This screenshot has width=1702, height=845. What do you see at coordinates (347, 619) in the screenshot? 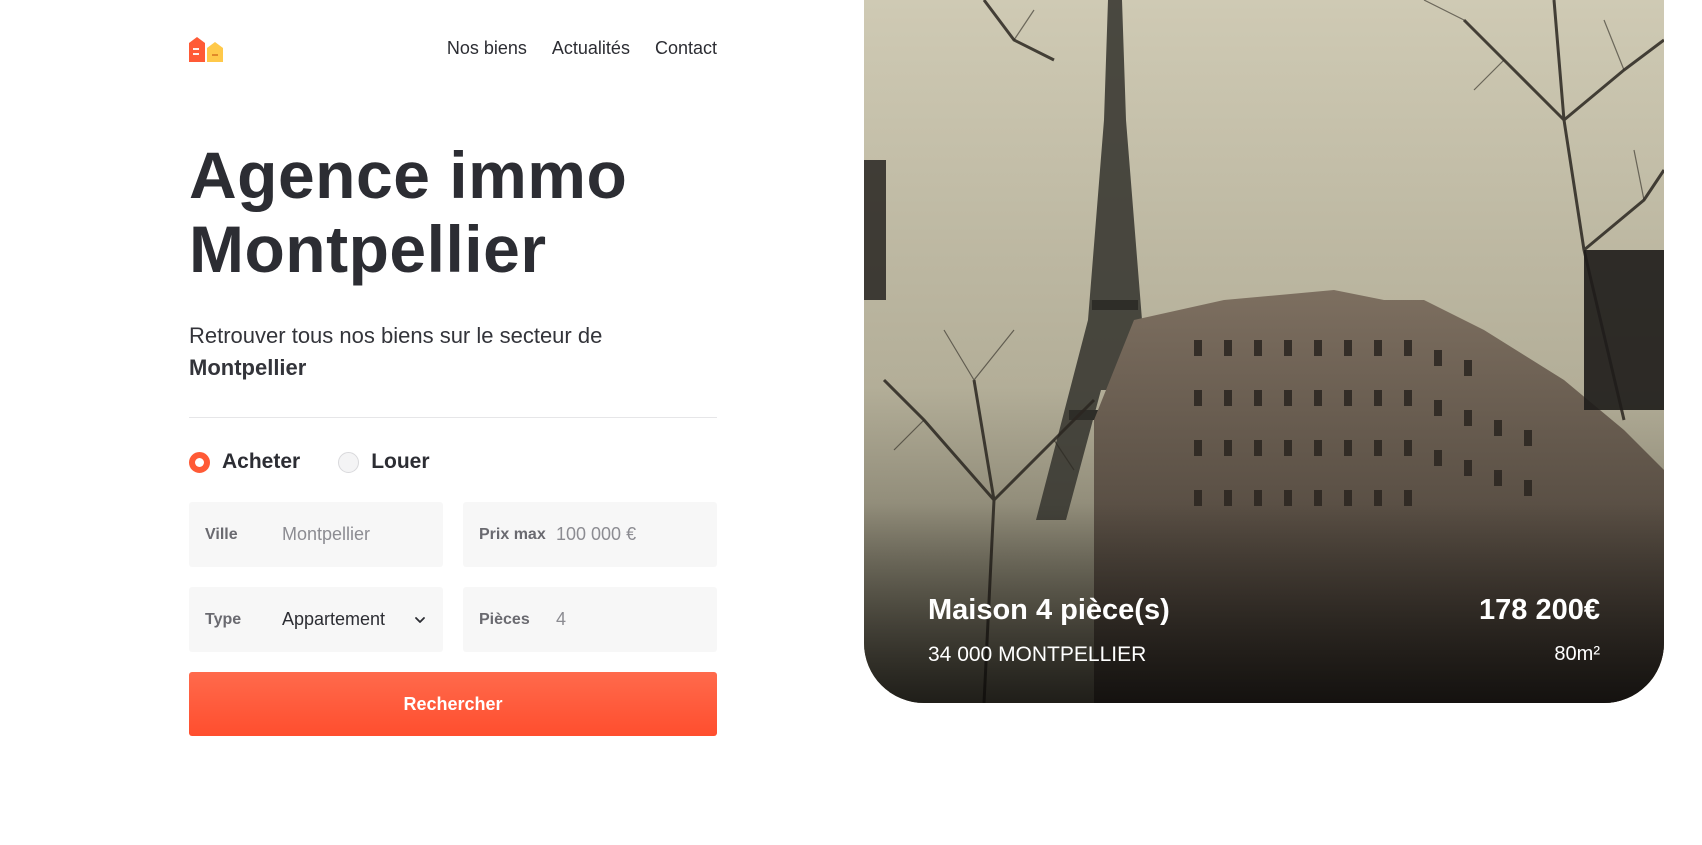
I see `type-select-value: Appartement` at bounding box center [347, 619].